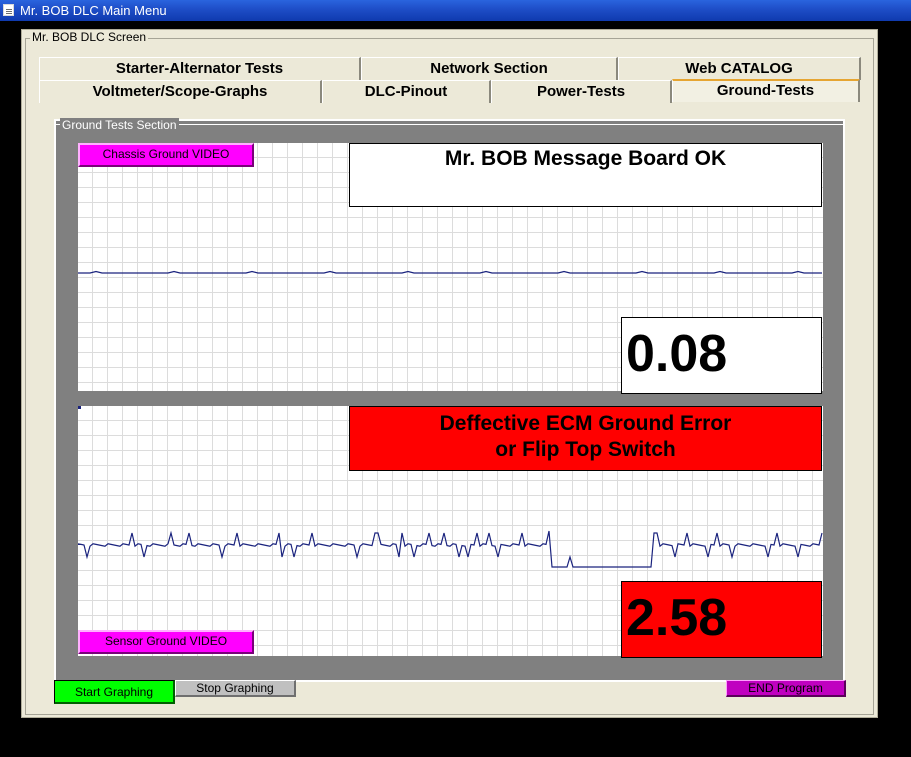 This screenshot has width=911, height=757. I want to click on tab-power-tests: Power-Tests, so click(581, 91).